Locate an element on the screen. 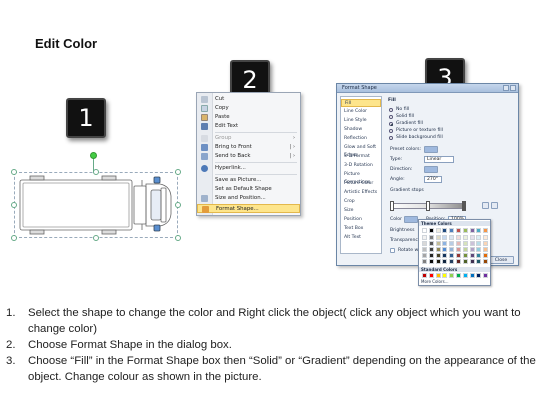 Image resolution: width=560 pixels, height=420 pixels. radio-no-fill is located at coordinates (391, 110).